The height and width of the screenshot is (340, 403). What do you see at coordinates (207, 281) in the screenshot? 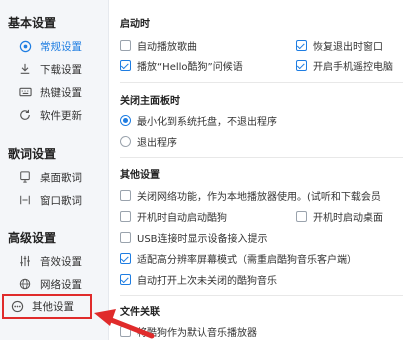
I see `checkbox-label: 自动打开上次未关闭的酷狗音乐` at bounding box center [207, 281].